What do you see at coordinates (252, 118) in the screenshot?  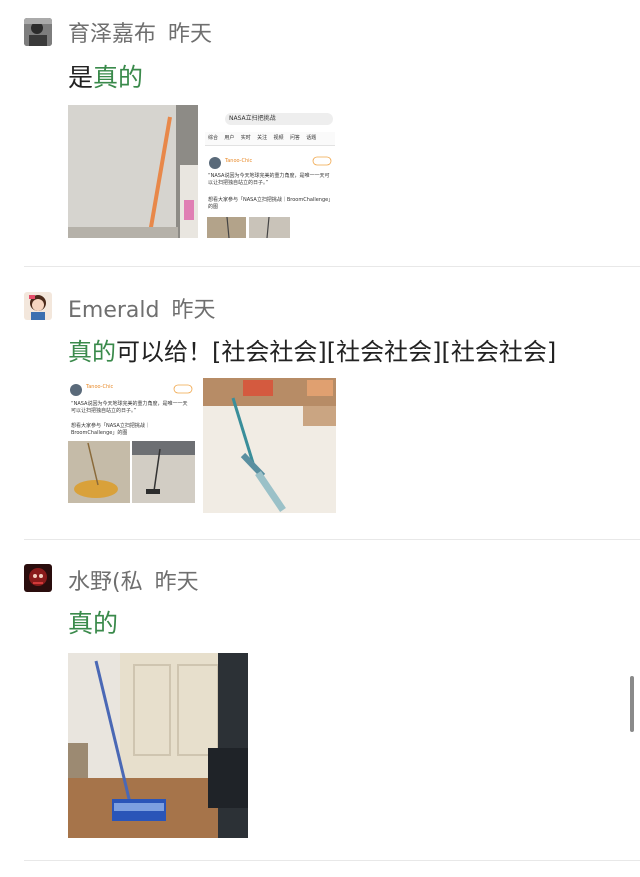 I see `search-query: NASA立扫把挑战` at bounding box center [252, 118].